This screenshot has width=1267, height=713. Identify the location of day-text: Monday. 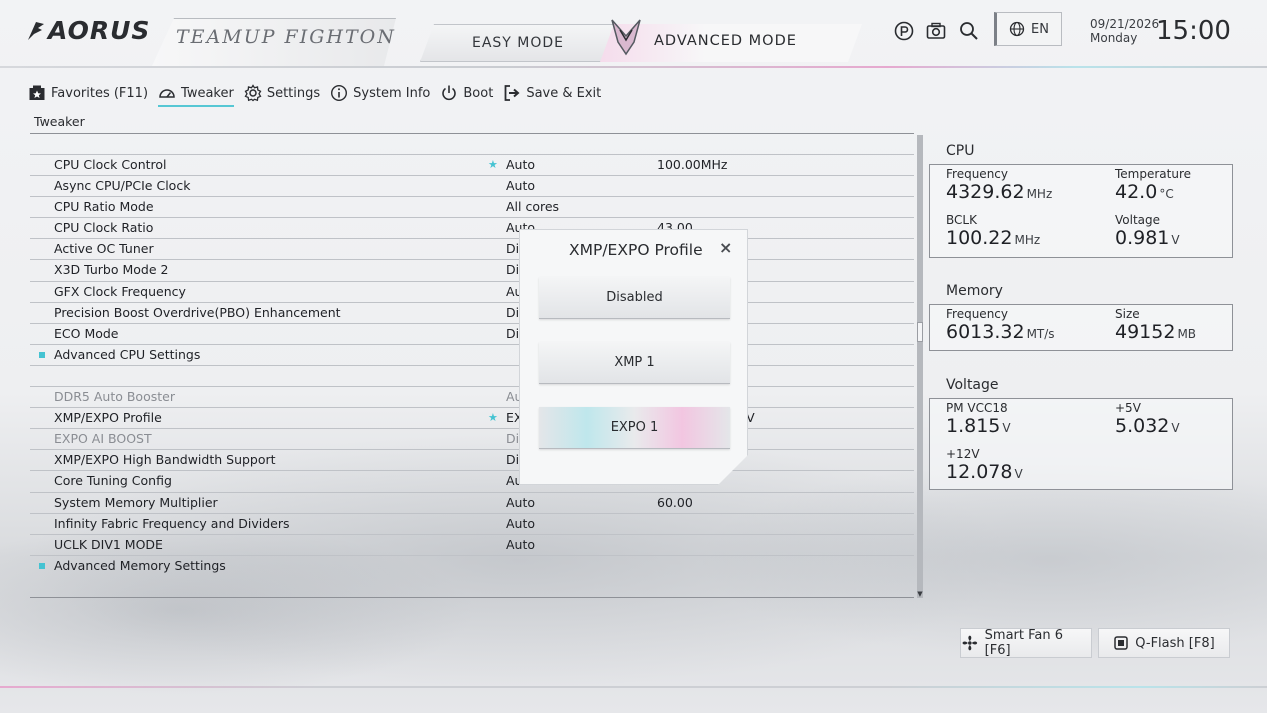
(1114, 38).